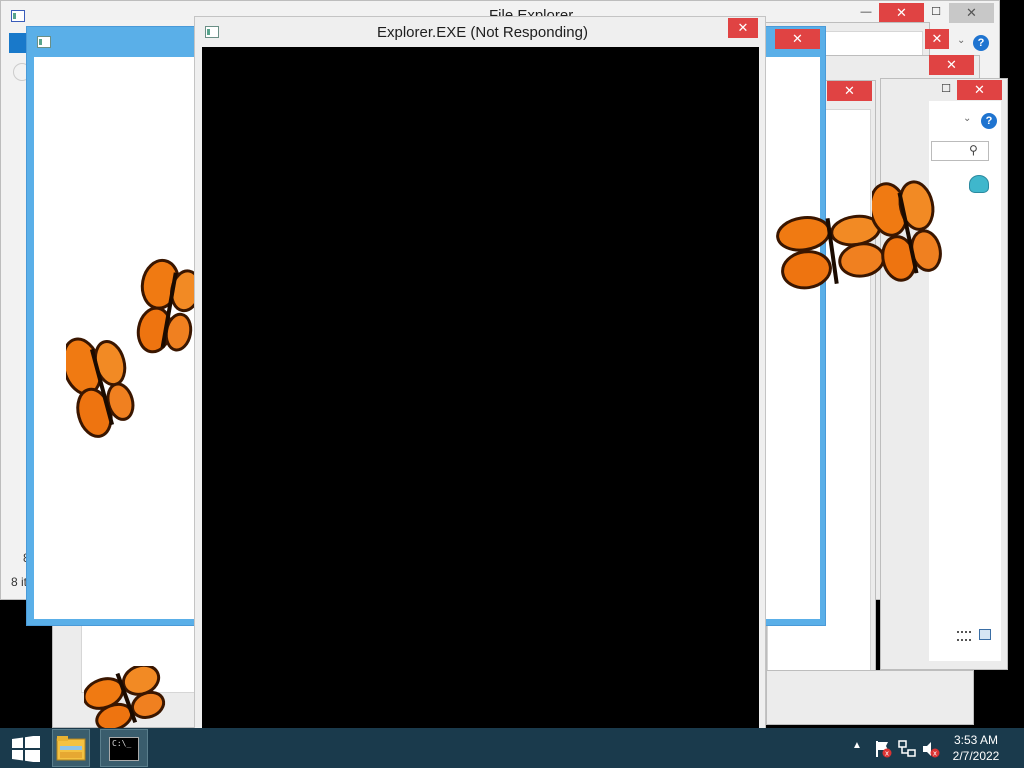 The height and width of the screenshot is (768, 1024). I want to click on show-hidden-icons-icon: ▲, so click(857, 745).